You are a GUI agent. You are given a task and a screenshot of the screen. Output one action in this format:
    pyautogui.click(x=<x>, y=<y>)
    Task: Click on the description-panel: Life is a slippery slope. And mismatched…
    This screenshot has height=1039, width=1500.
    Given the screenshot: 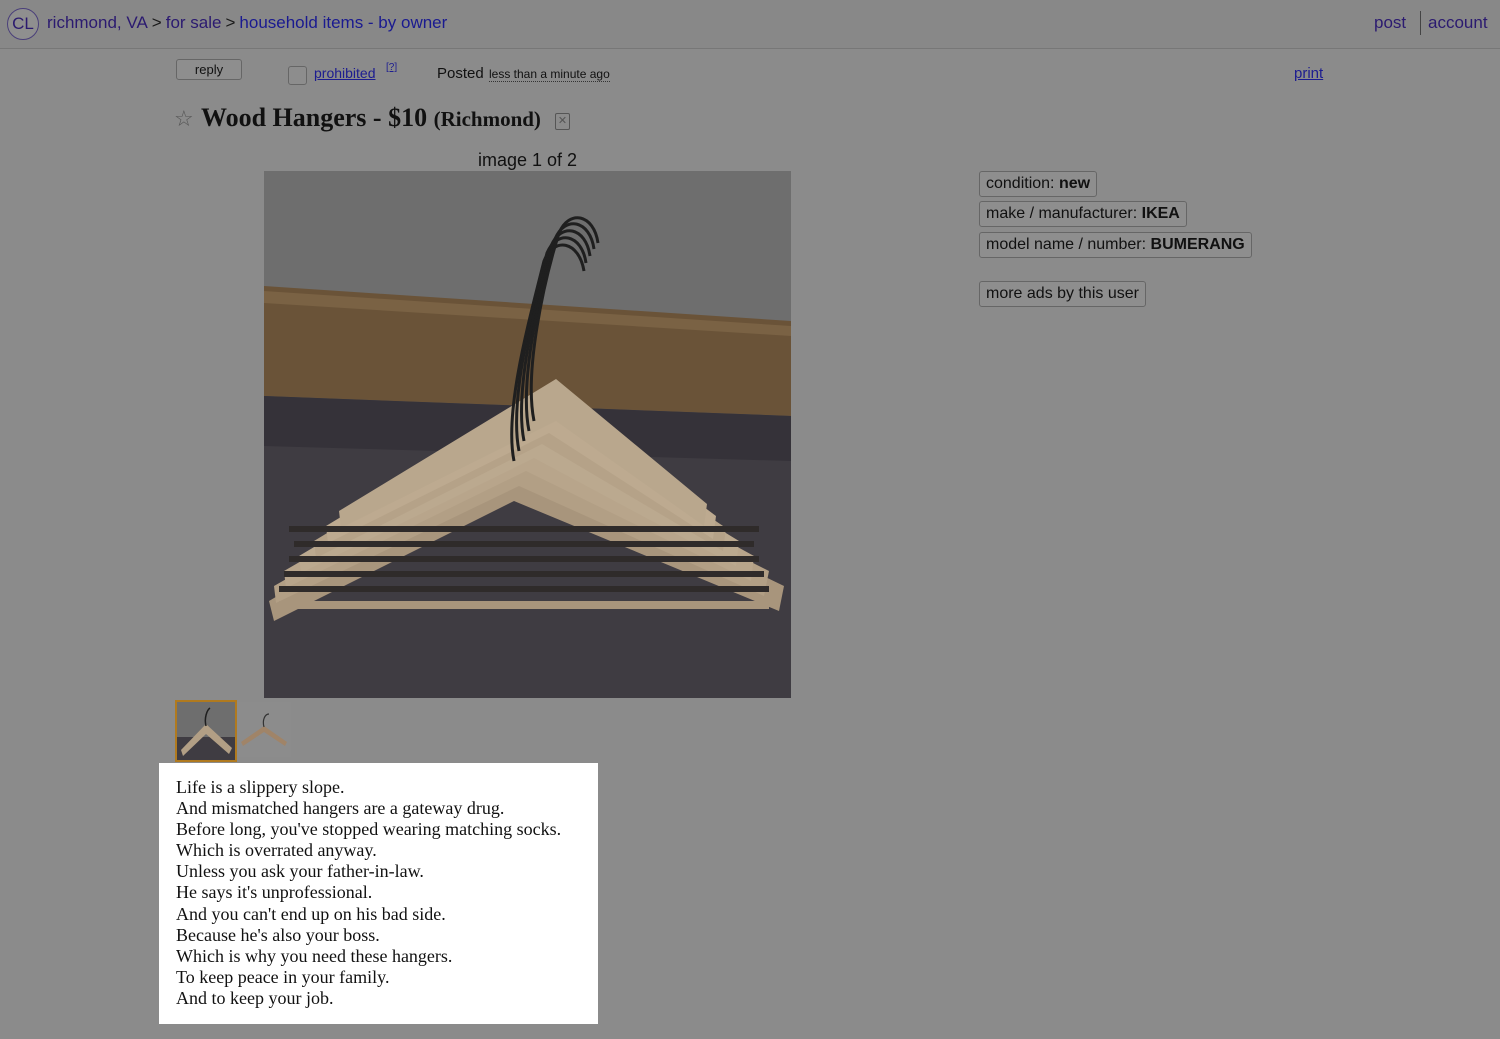 What is the action you would take?
    pyautogui.click(x=378, y=893)
    